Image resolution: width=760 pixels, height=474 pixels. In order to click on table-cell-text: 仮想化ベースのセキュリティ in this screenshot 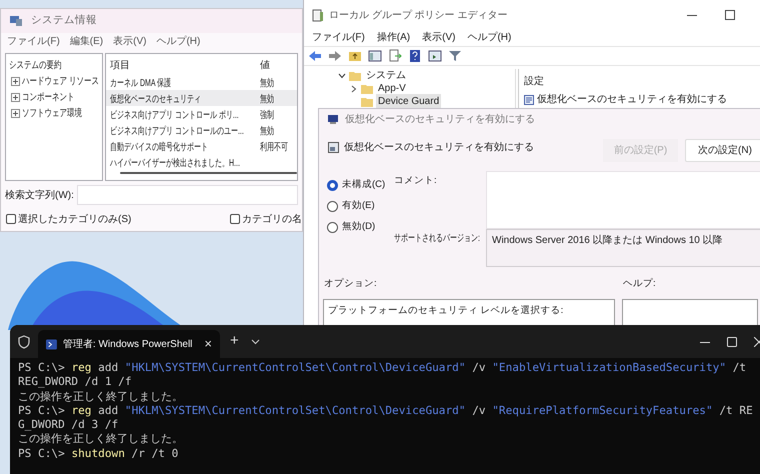, I will do `click(155, 99)`.